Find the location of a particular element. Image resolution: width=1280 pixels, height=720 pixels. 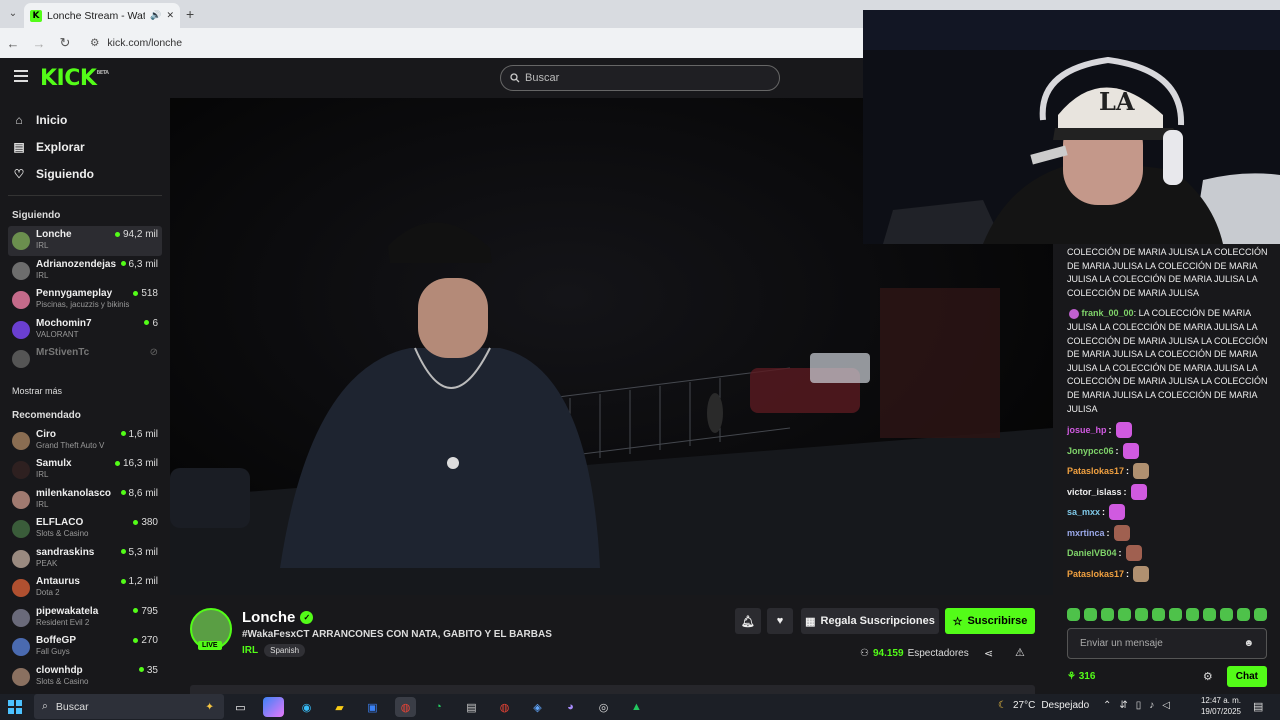

menu-icon is located at coordinates (21, 77).